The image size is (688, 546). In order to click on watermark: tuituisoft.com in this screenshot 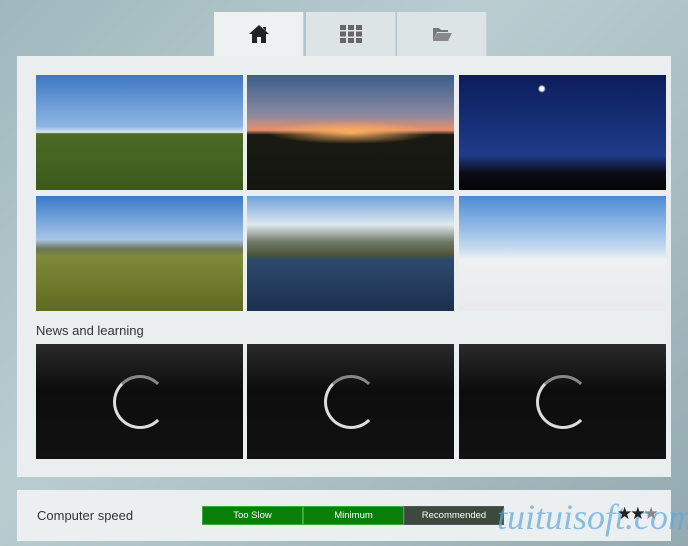, I will do `click(592, 517)`.